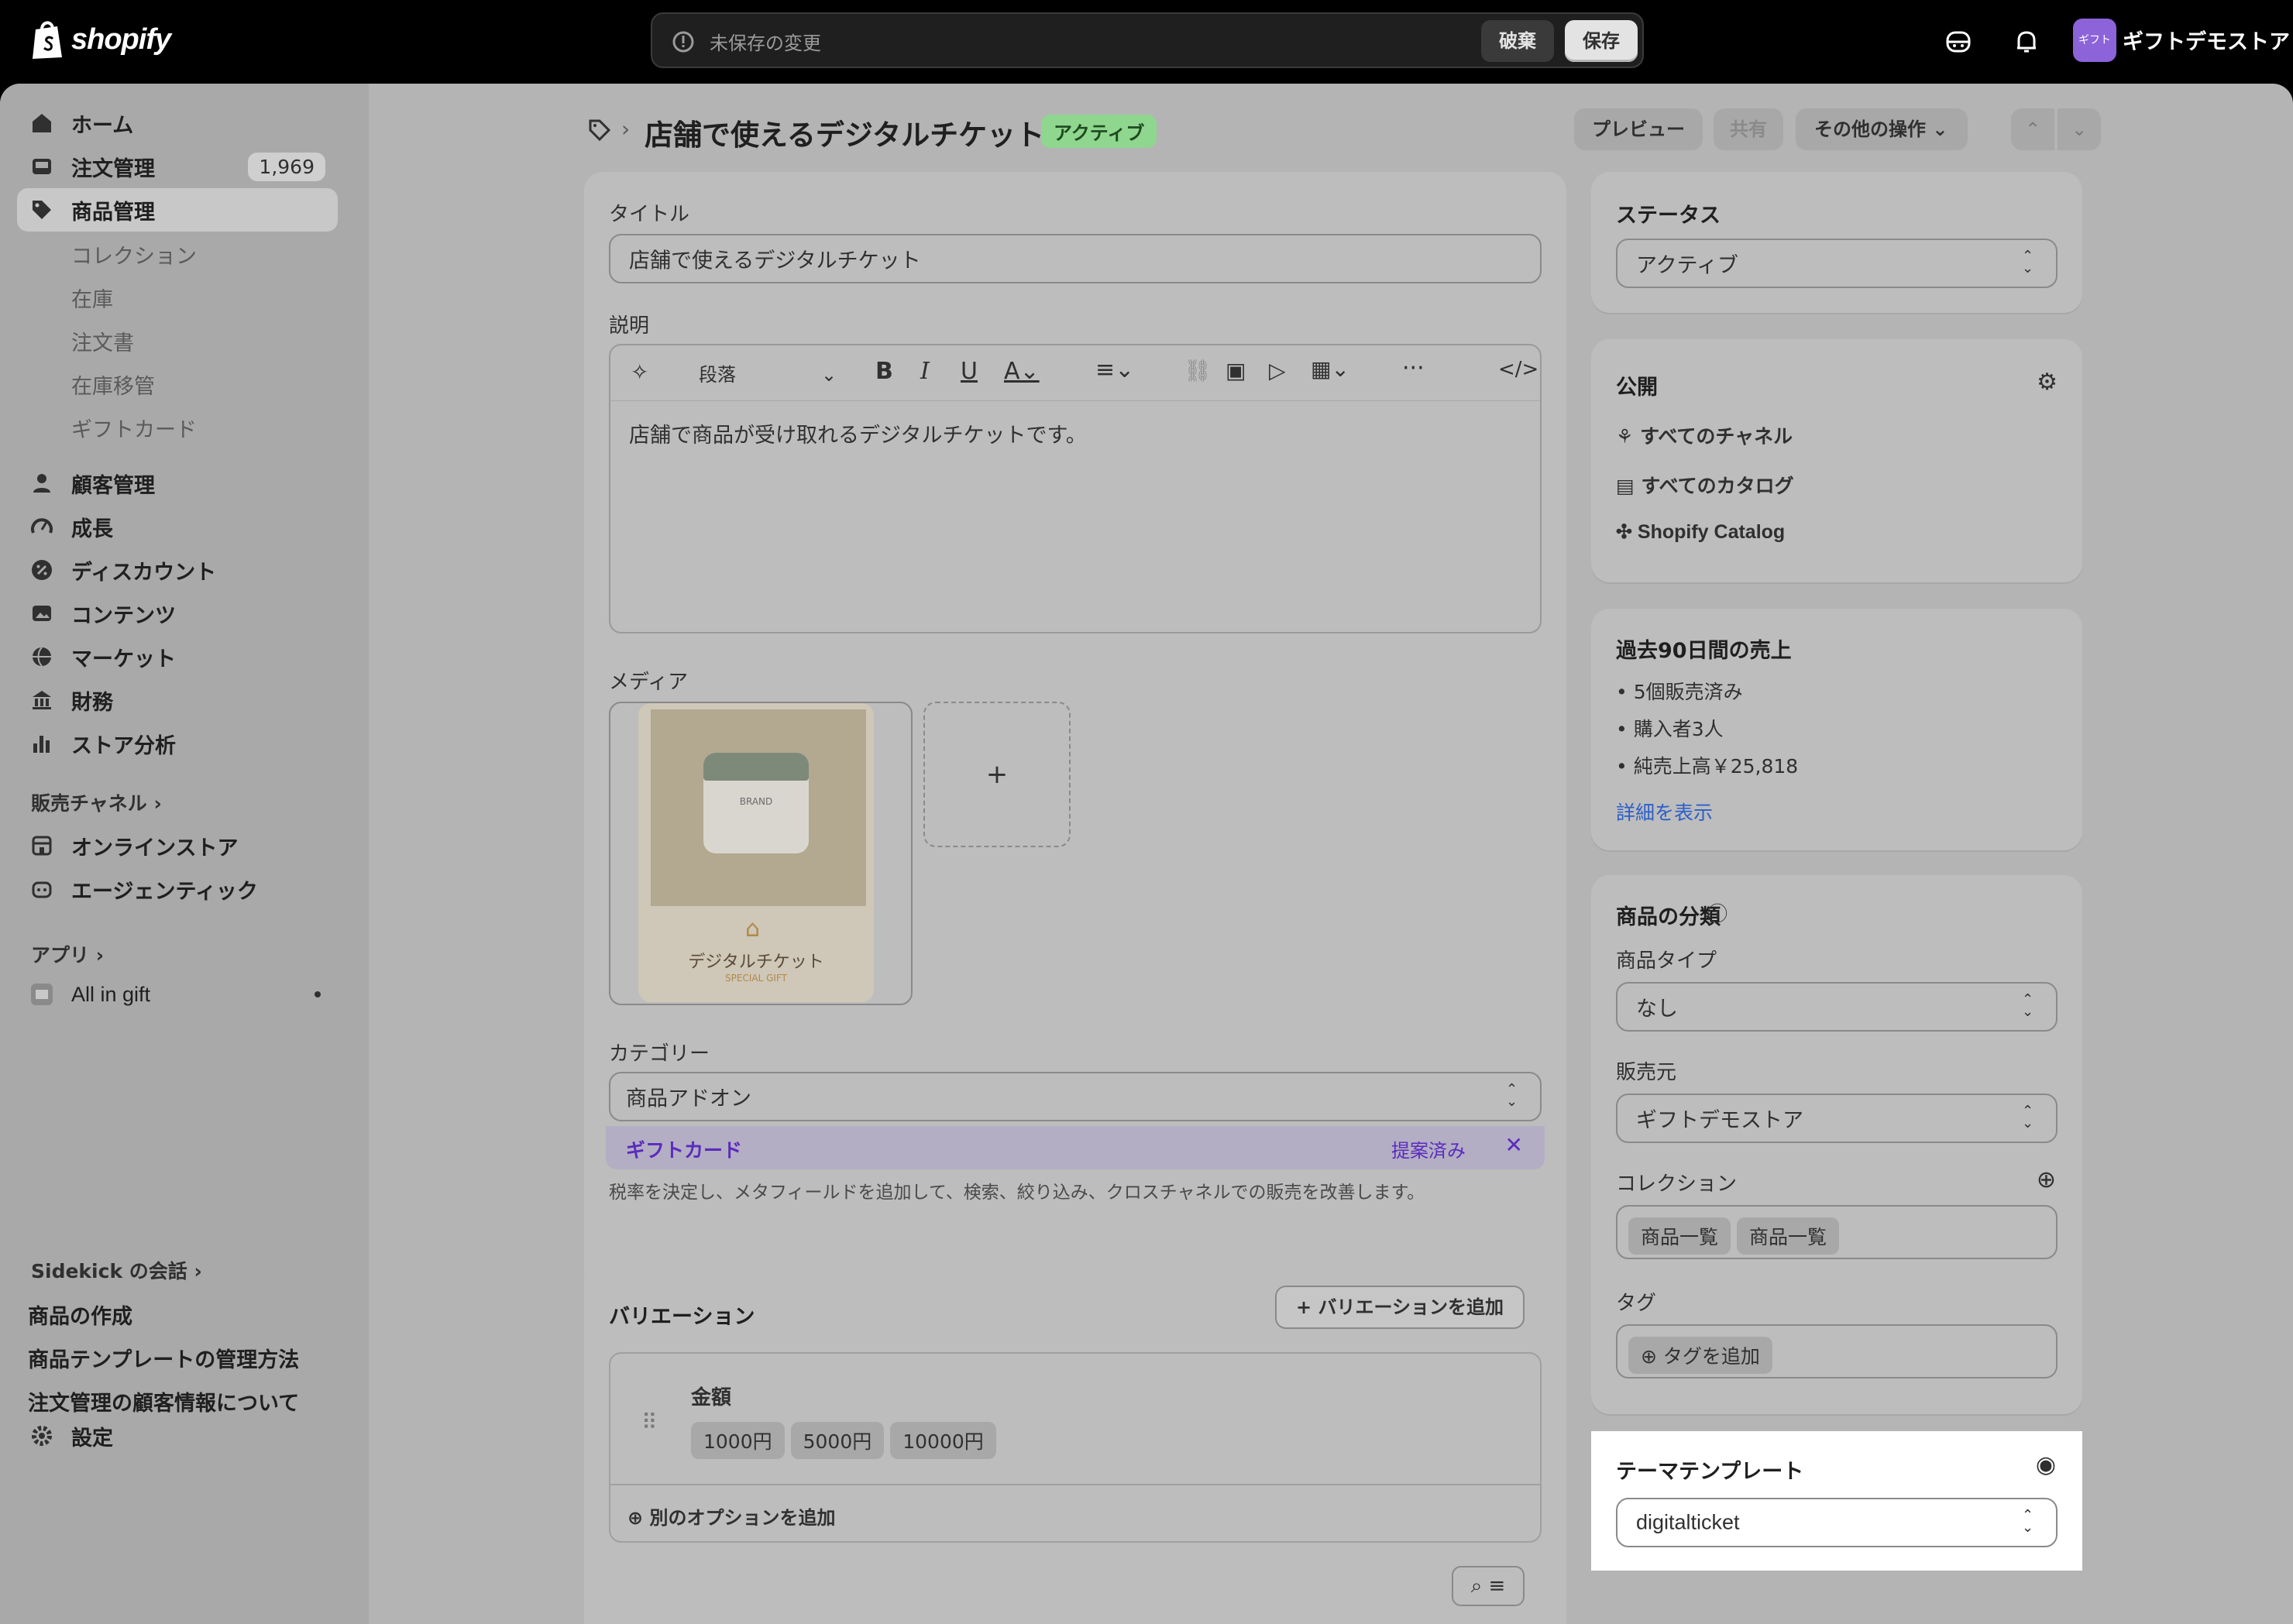 The image size is (2293, 1624). What do you see at coordinates (2047, 382) in the screenshot?
I see `settings-sliders-icon: ⚙` at bounding box center [2047, 382].